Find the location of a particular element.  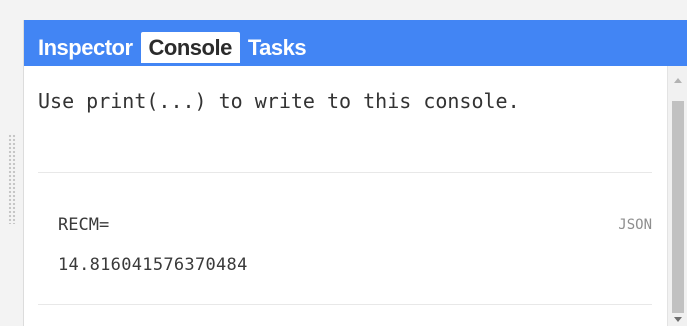

json-link: JSON is located at coordinates (635, 225).